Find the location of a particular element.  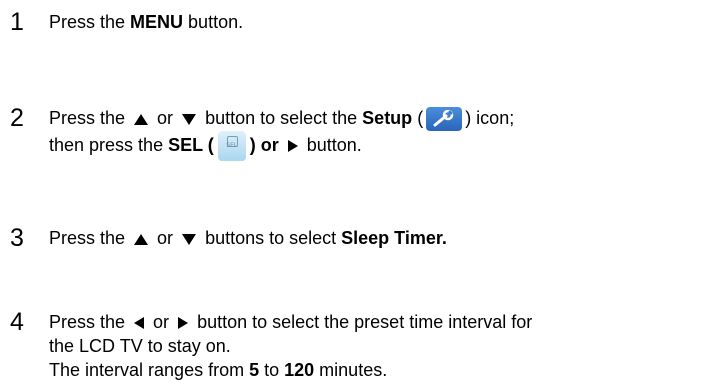

step-line: then press the SEL ( SEL ) or button. is located at coordinates (369, 146).